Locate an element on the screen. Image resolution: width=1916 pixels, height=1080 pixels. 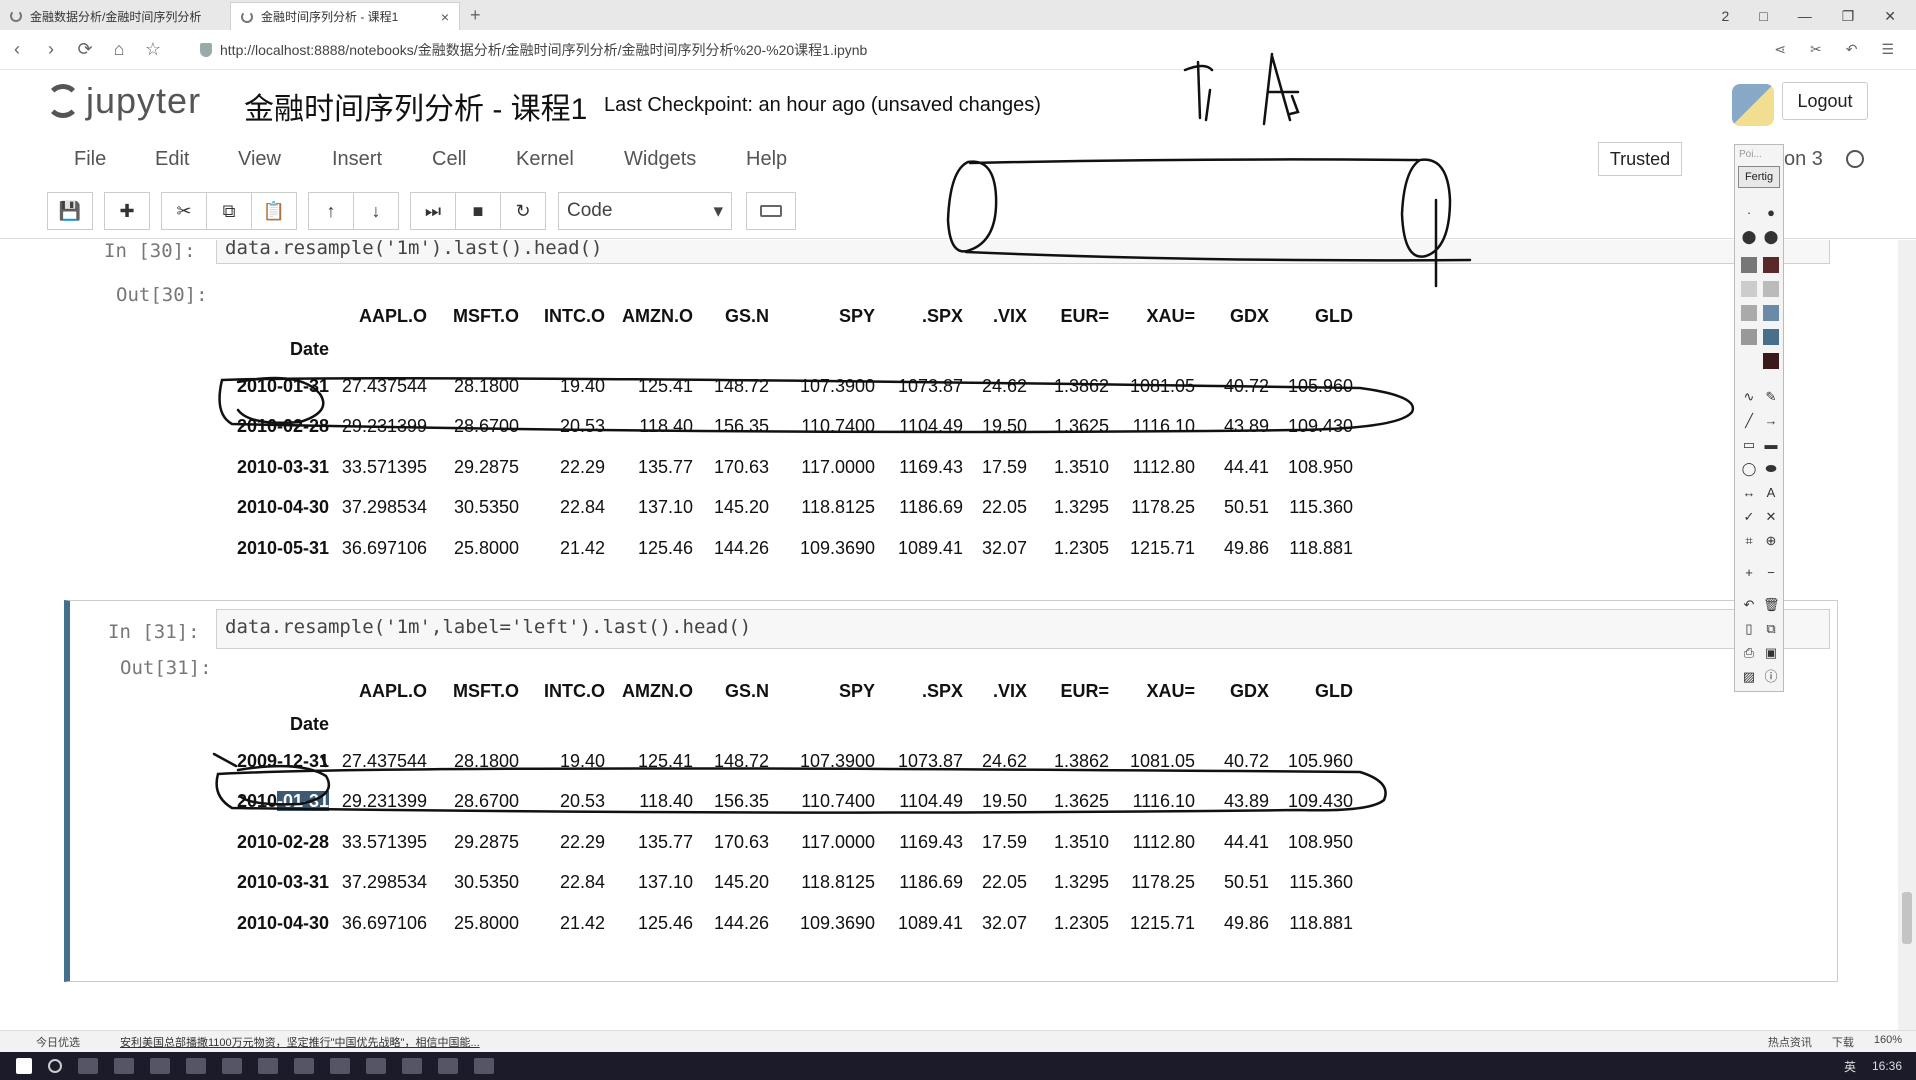
filled-rectangle-icon: ▬ is located at coordinates (1771, 445).